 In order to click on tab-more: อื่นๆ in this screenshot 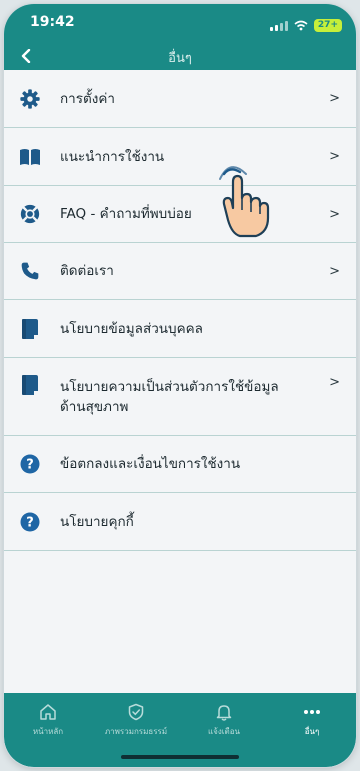, I will do `click(312, 723)`.